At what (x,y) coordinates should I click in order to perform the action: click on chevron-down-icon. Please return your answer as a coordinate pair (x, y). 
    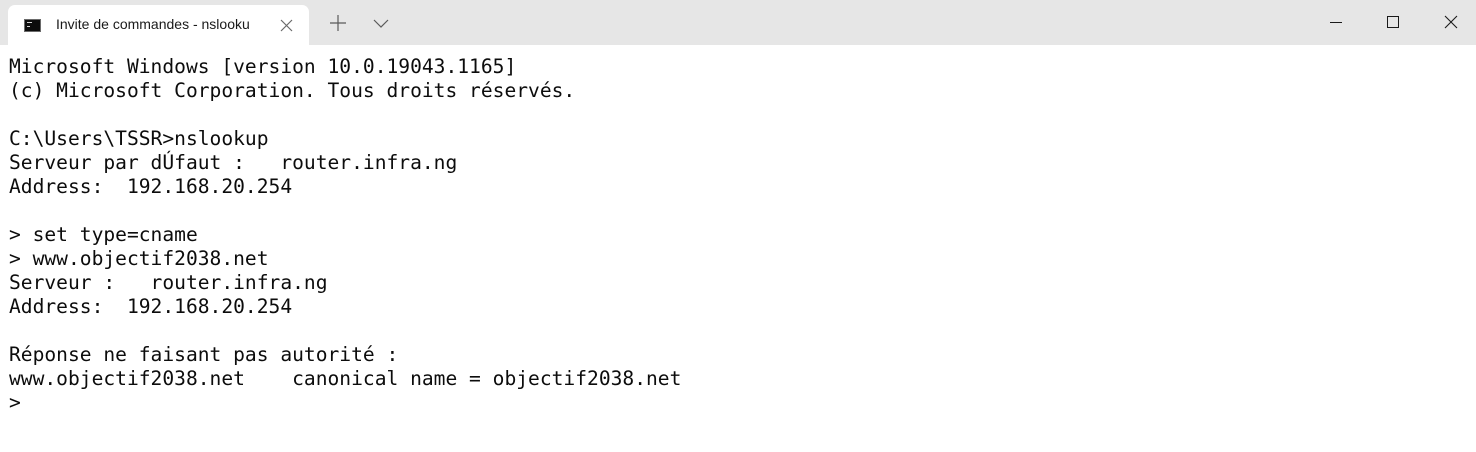
    Looking at the image, I should click on (381, 23).